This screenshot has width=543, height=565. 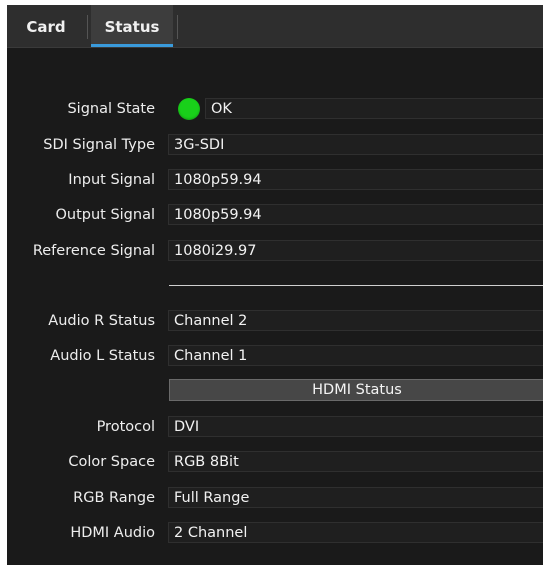 What do you see at coordinates (93, 251) in the screenshot?
I see `reference-signal-label: Reference Signal` at bounding box center [93, 251].